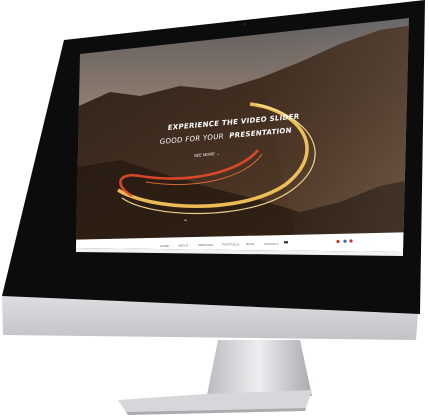  Describe the element at coordinates (250, 244) in the screenshot. I see `nav-item: BLOG` at that location.